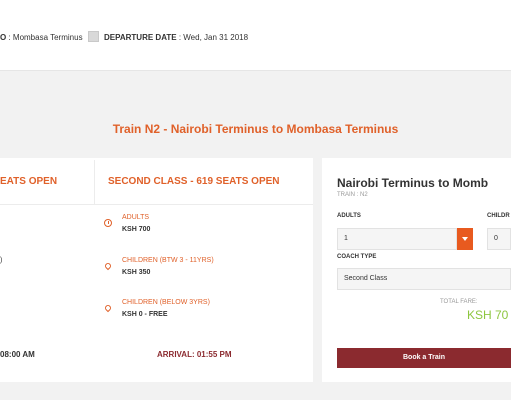 The height and width of the screenshot is (400, 511). I want to click on booking-title: Nairobi Terminus to Momb, so click(413, 183).